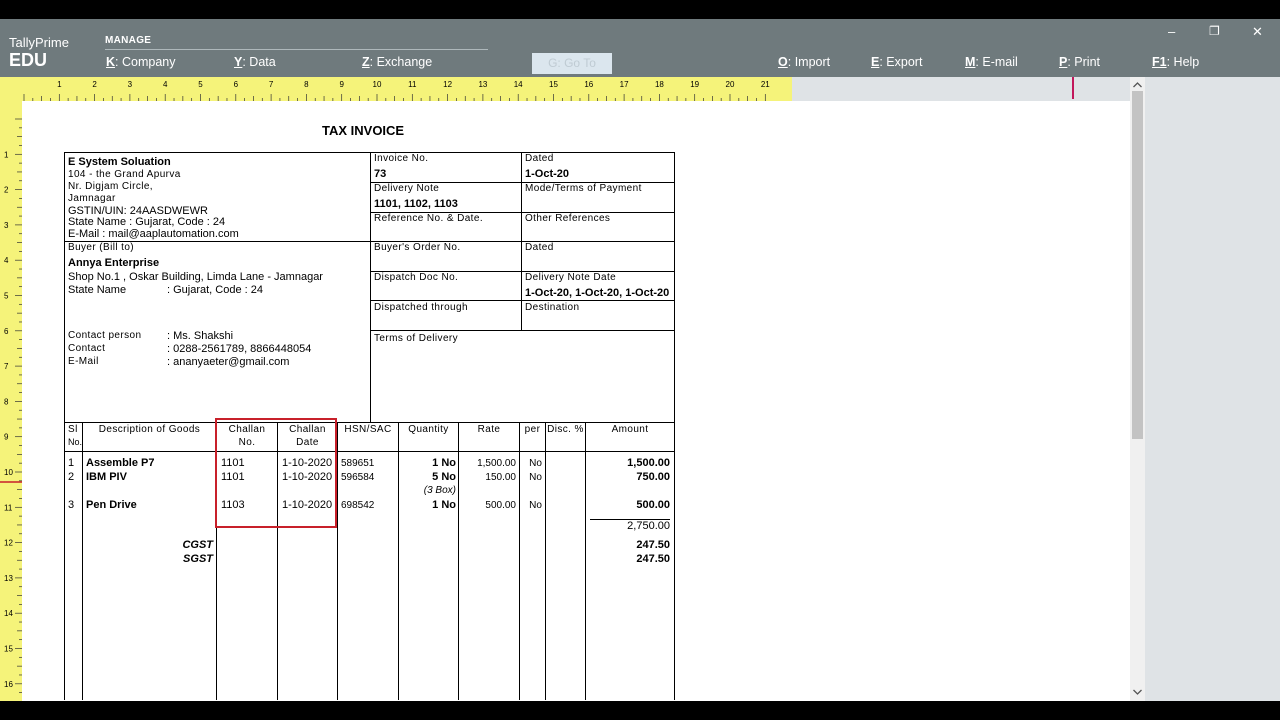 This screenshot has height=720, width=1280. Describe the element at coordinates (6, 366) in the screenshot. I see `ruler-label: 7` at that location.